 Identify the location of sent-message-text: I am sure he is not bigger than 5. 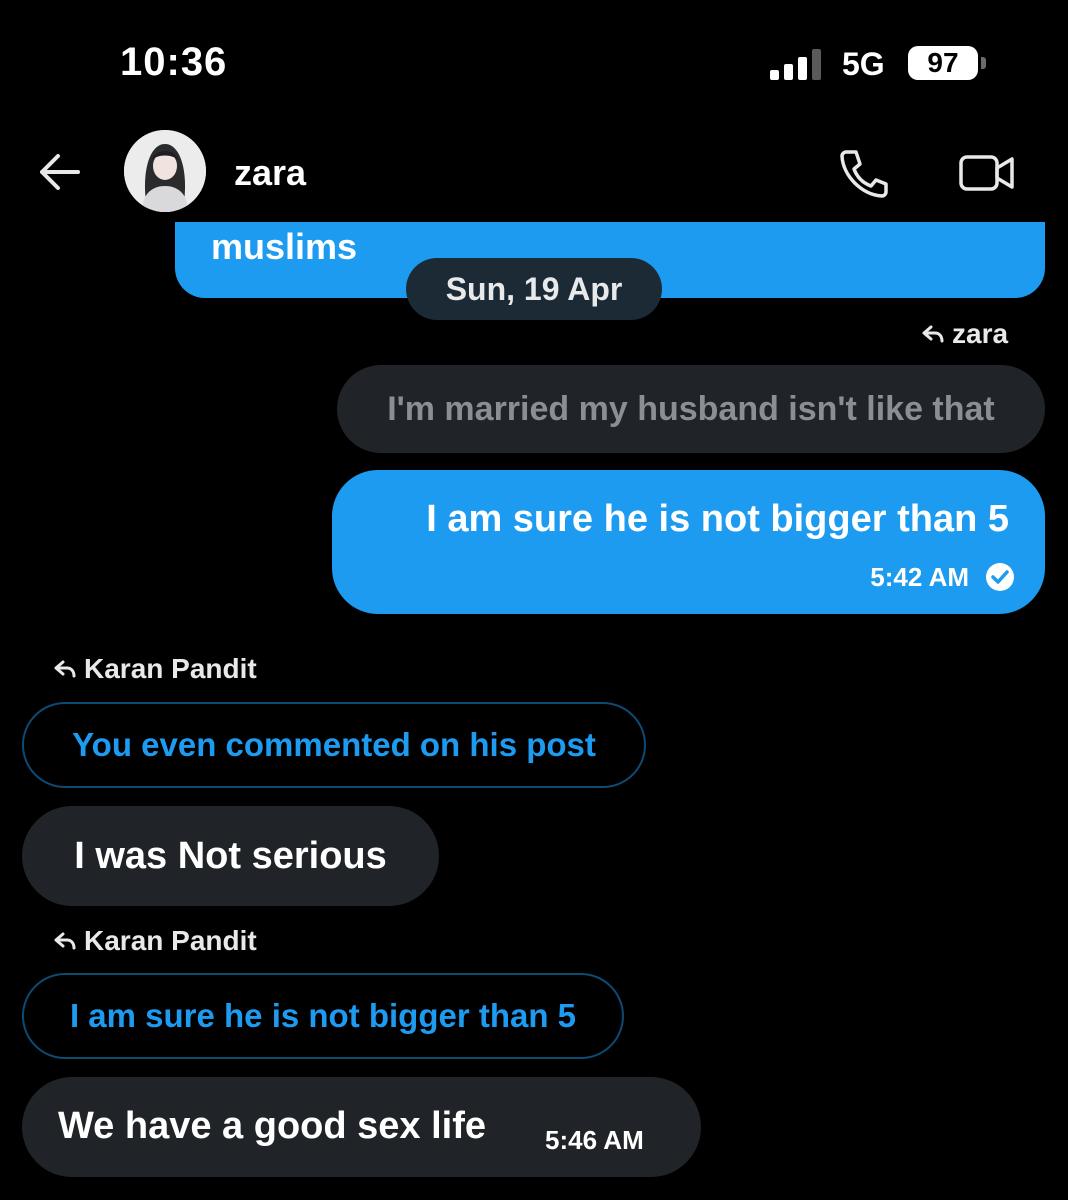
(717, 519).